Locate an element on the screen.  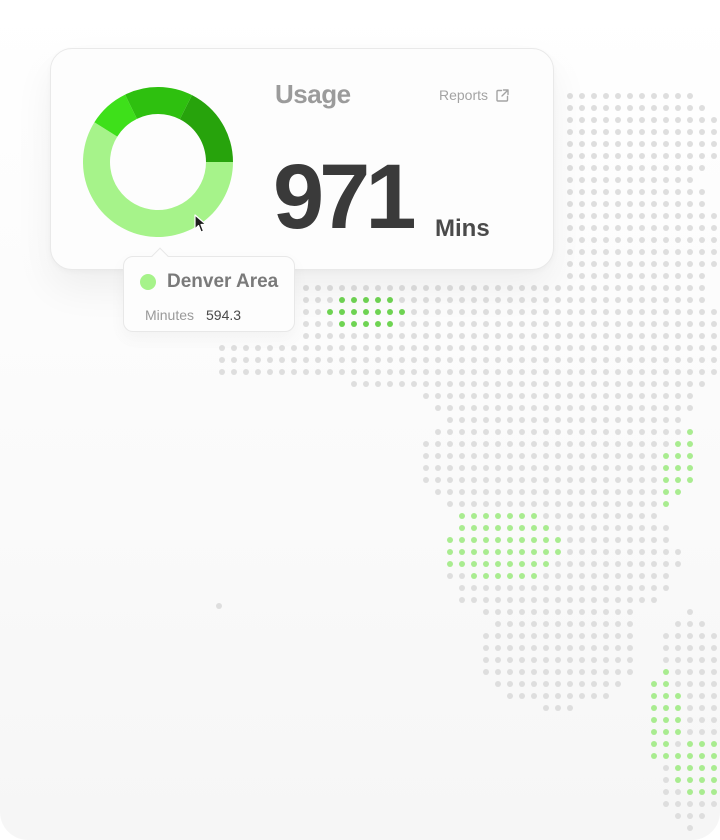
usage-total-value: 971 is located at coordinates (344, 197).